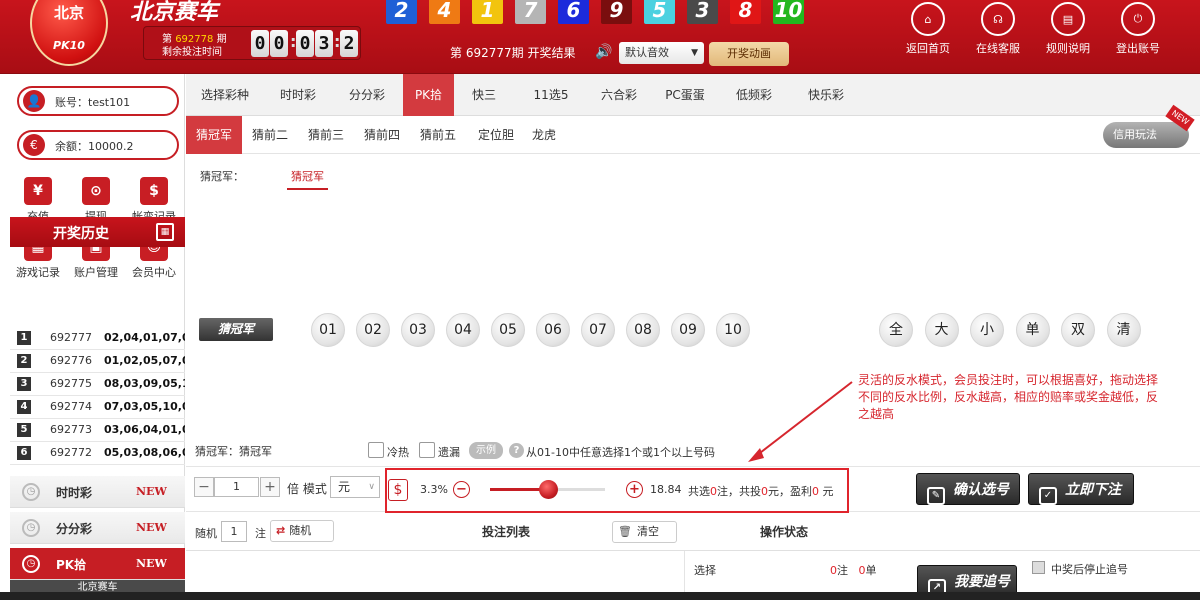 The image size is (1200, 600). I want to click on random-count-input: 1, so click(234, 531).